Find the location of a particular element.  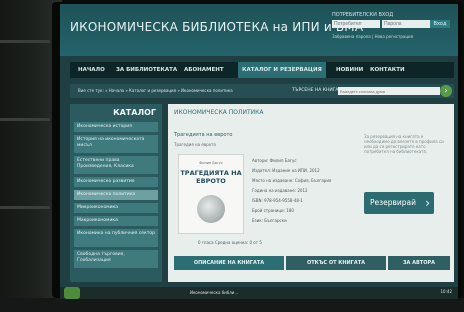

chevron-right-icon: › is located at coordinates (427, 203).